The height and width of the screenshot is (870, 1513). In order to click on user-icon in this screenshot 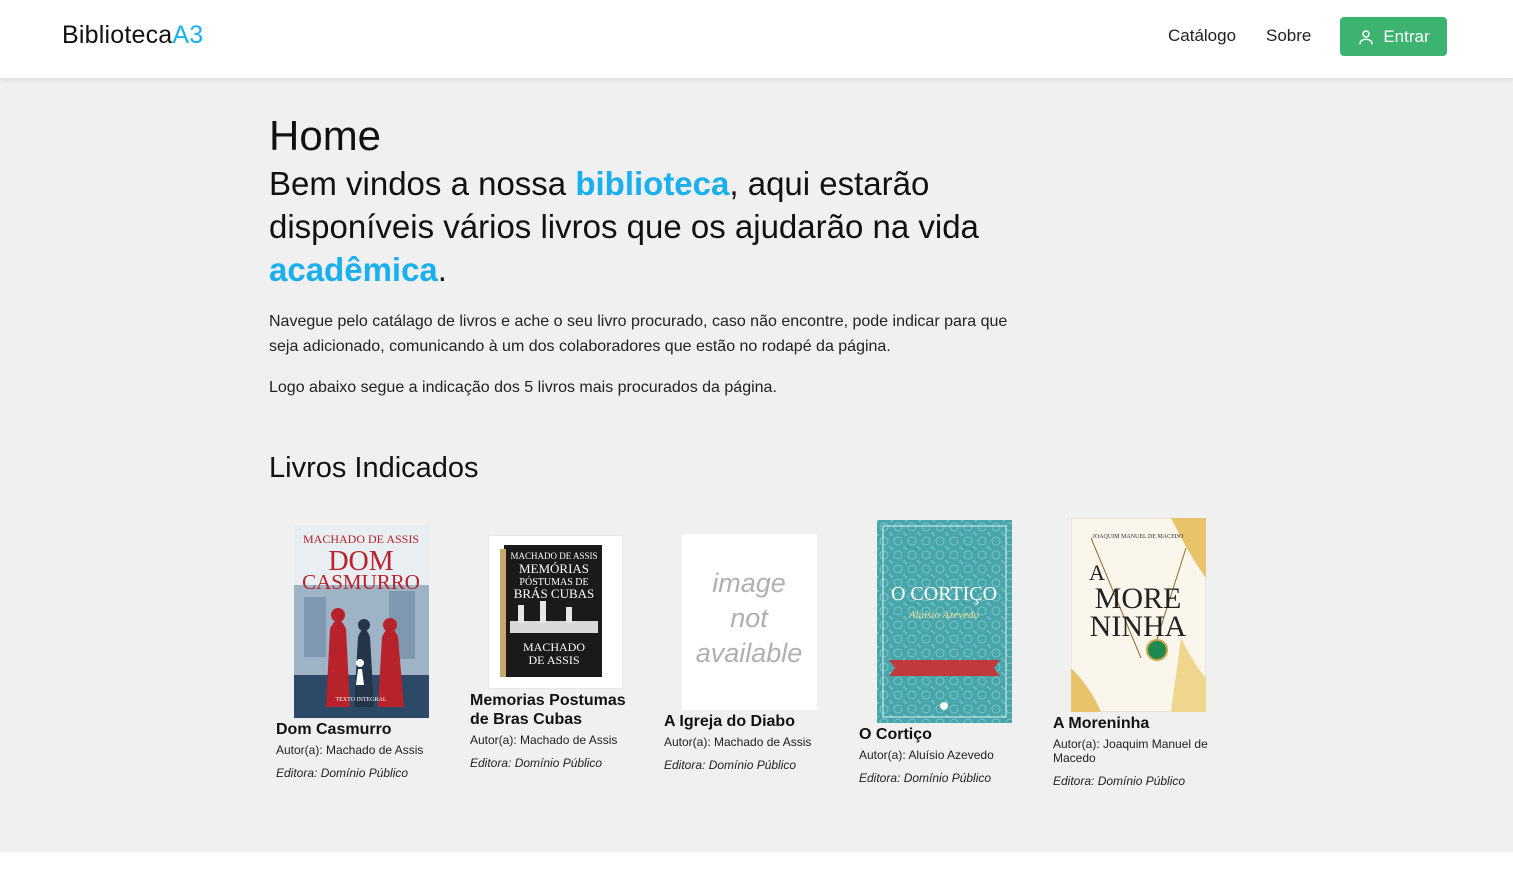, I will do `click(1366, 36)`.